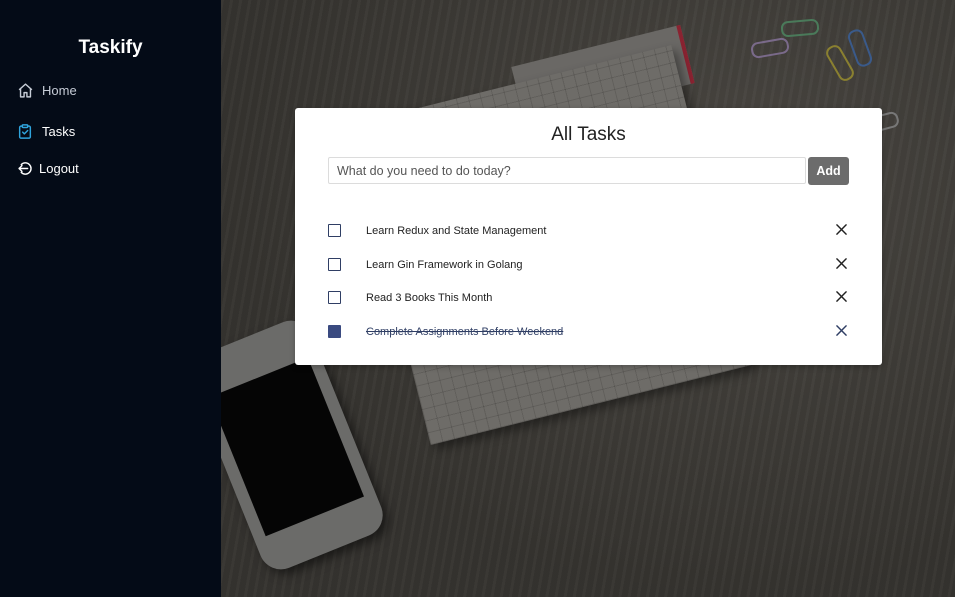  I want to click on logout-icon, so click(25, 168).